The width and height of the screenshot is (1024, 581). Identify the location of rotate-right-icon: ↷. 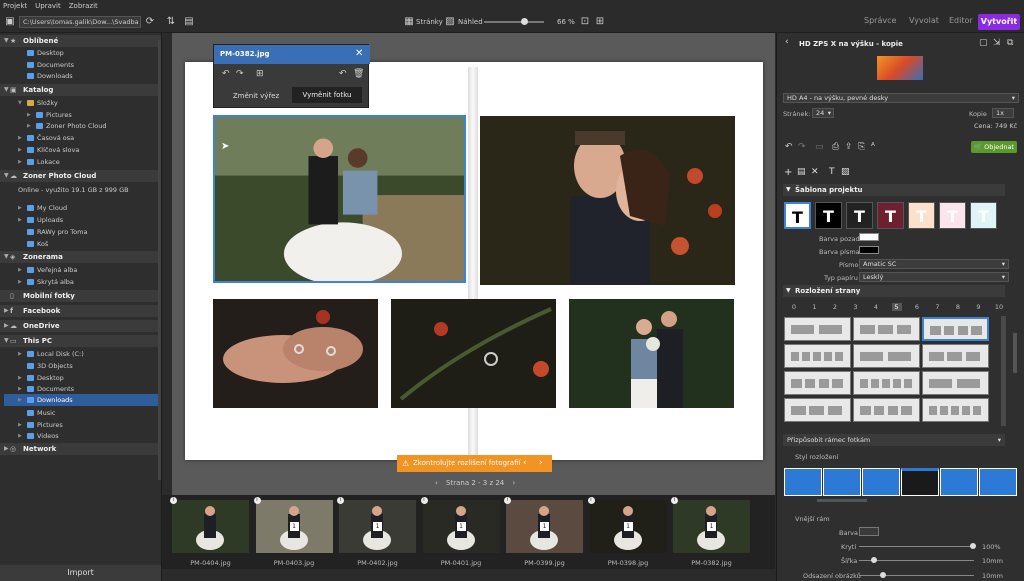
(240, 74).